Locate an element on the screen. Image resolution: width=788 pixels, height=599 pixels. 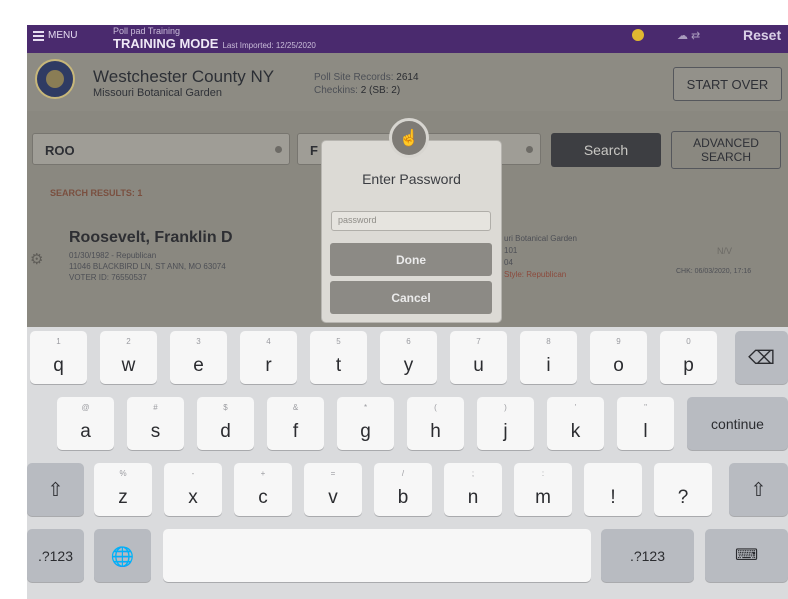
reset-button: Reset is located at coordinates (762, 35).